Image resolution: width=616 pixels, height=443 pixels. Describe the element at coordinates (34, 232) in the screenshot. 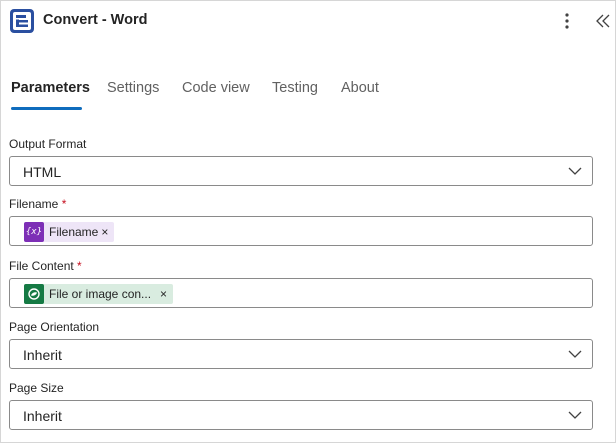

I see `variable-icon: {x}` at that location.